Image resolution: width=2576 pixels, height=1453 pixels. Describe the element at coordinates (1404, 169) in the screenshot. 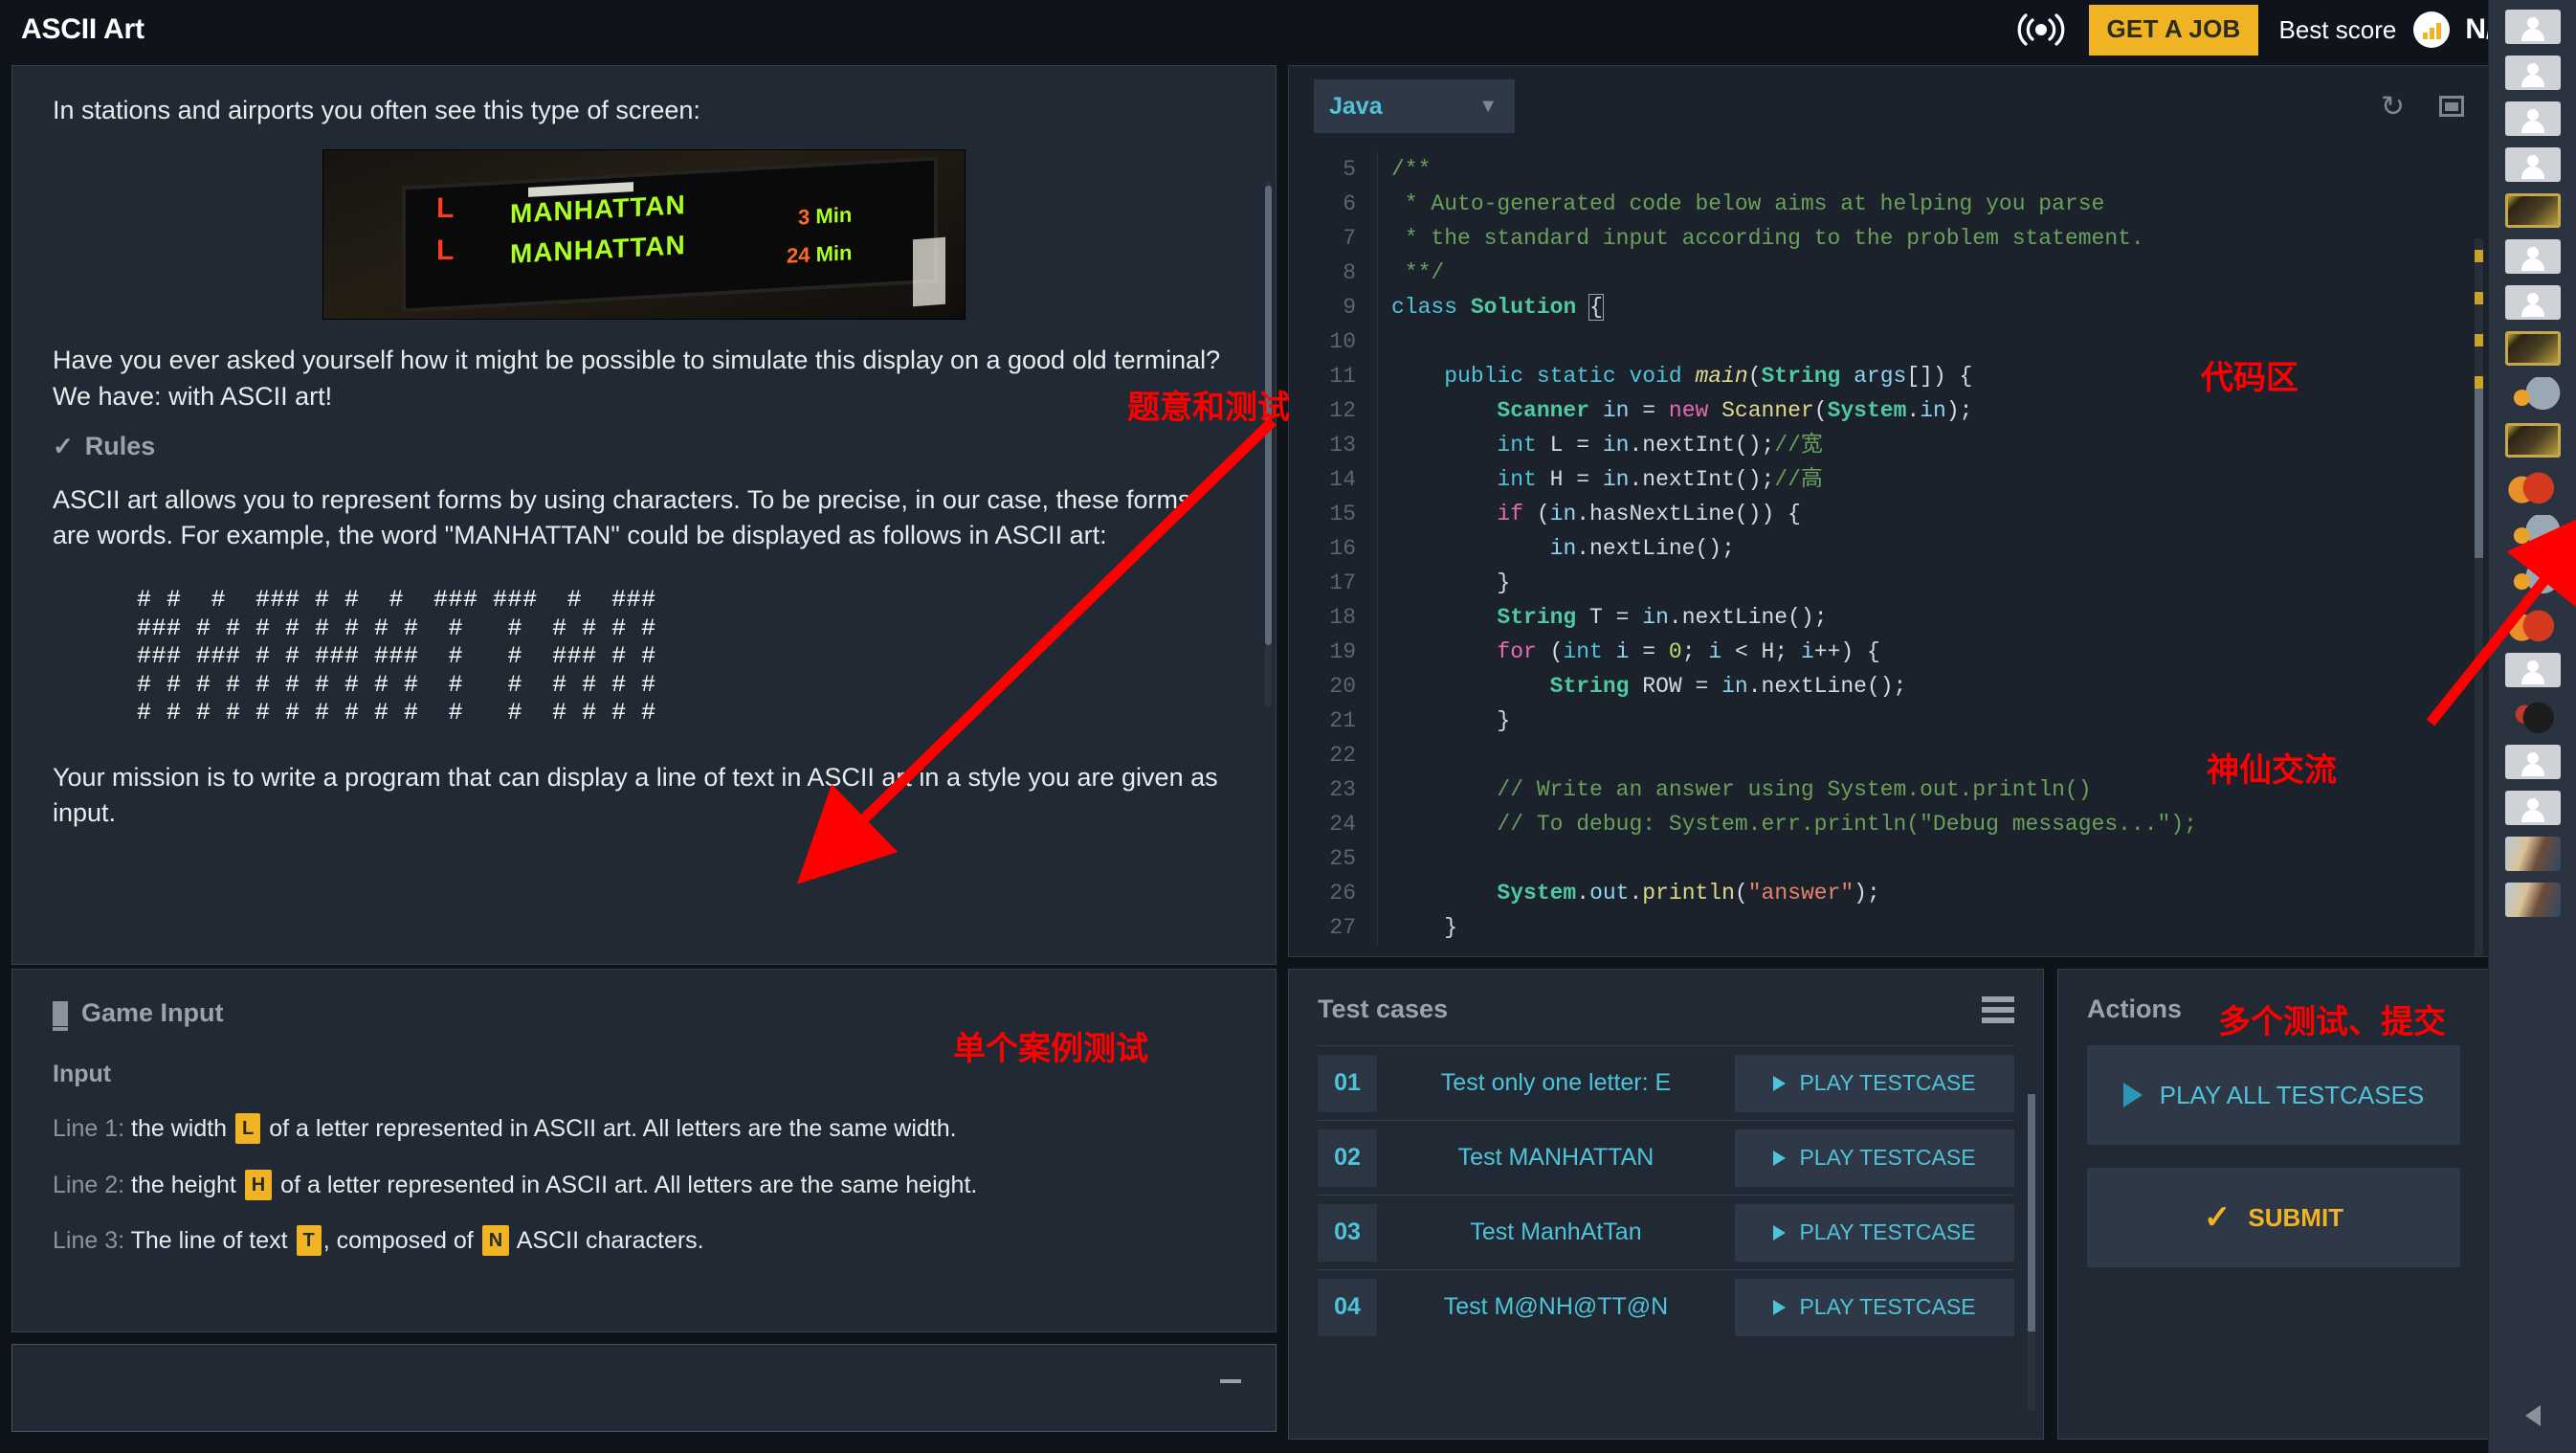

I see `line-content: /**` at that location.